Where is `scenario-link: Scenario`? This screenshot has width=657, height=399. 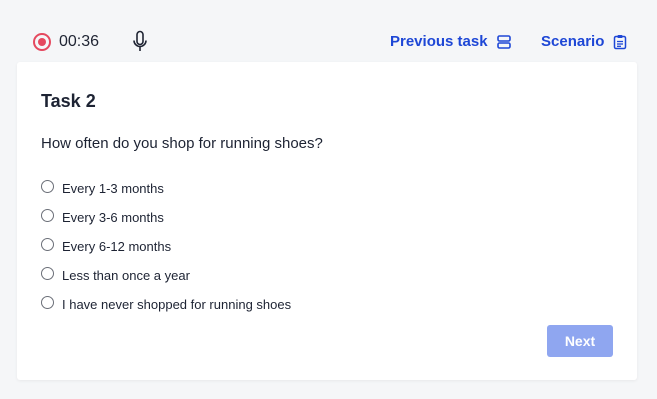 scenario-link: Scenario is located at coordinates (584, 42).